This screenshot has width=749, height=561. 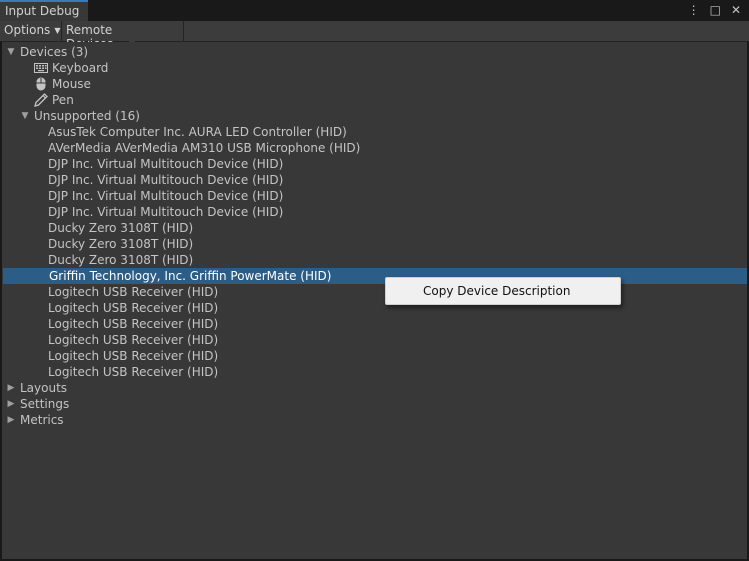 I want to click on tree-item-metrics-label: Metrics, so click(x=42, y=420).